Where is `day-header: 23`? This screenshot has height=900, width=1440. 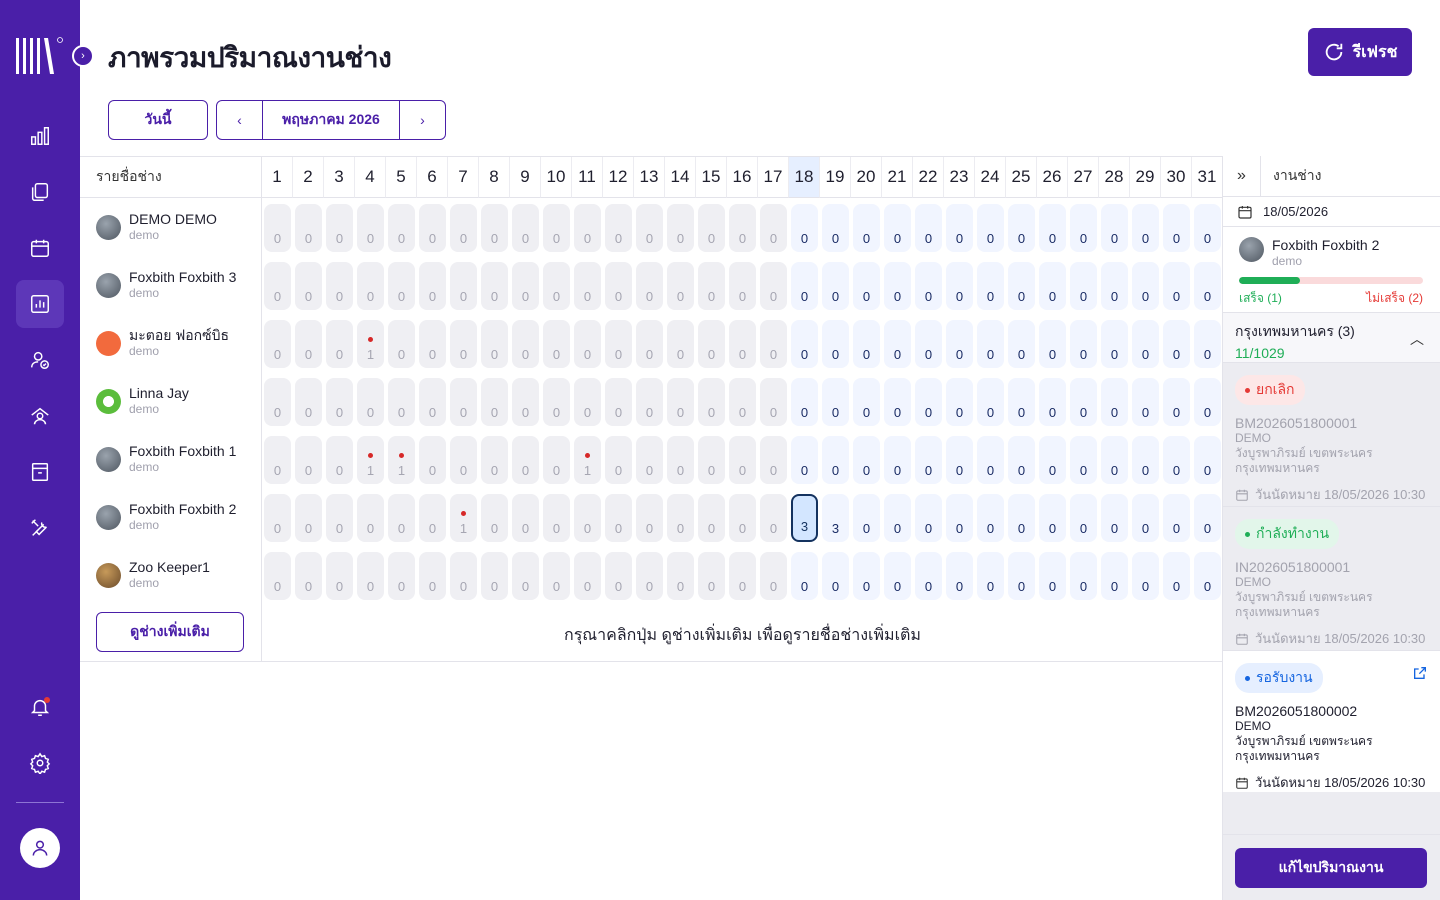
day-header: 23 is located at coordinates (959, 177).